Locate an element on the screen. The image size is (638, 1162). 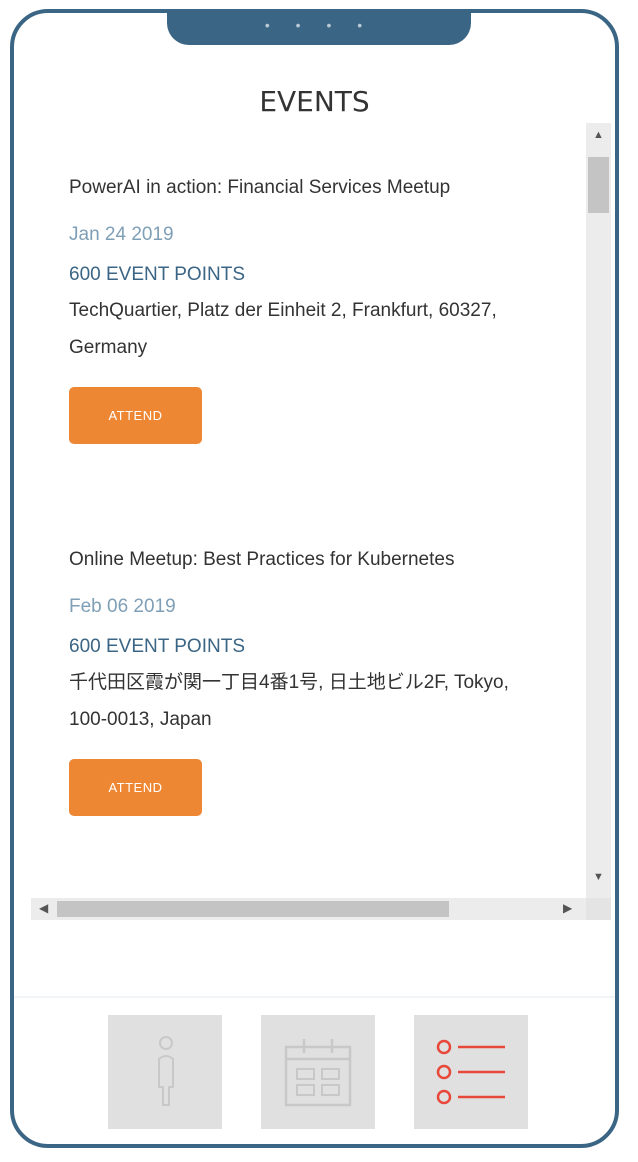
scrollbar-corner is located at coordinates (598, 909).